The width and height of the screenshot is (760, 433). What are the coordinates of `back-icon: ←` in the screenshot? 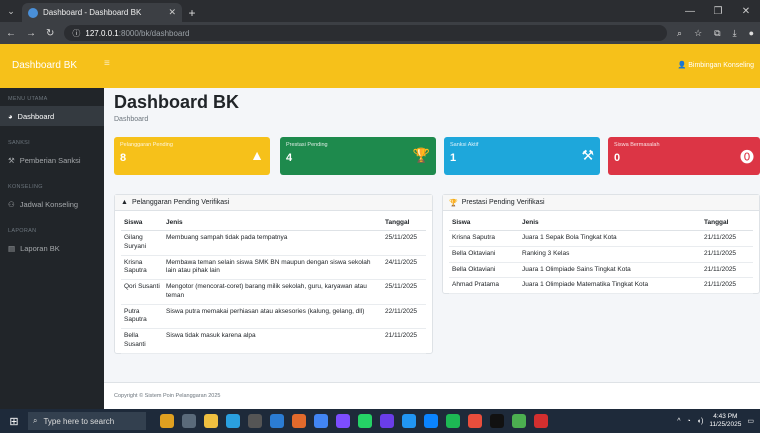 It's located at (11, 33).